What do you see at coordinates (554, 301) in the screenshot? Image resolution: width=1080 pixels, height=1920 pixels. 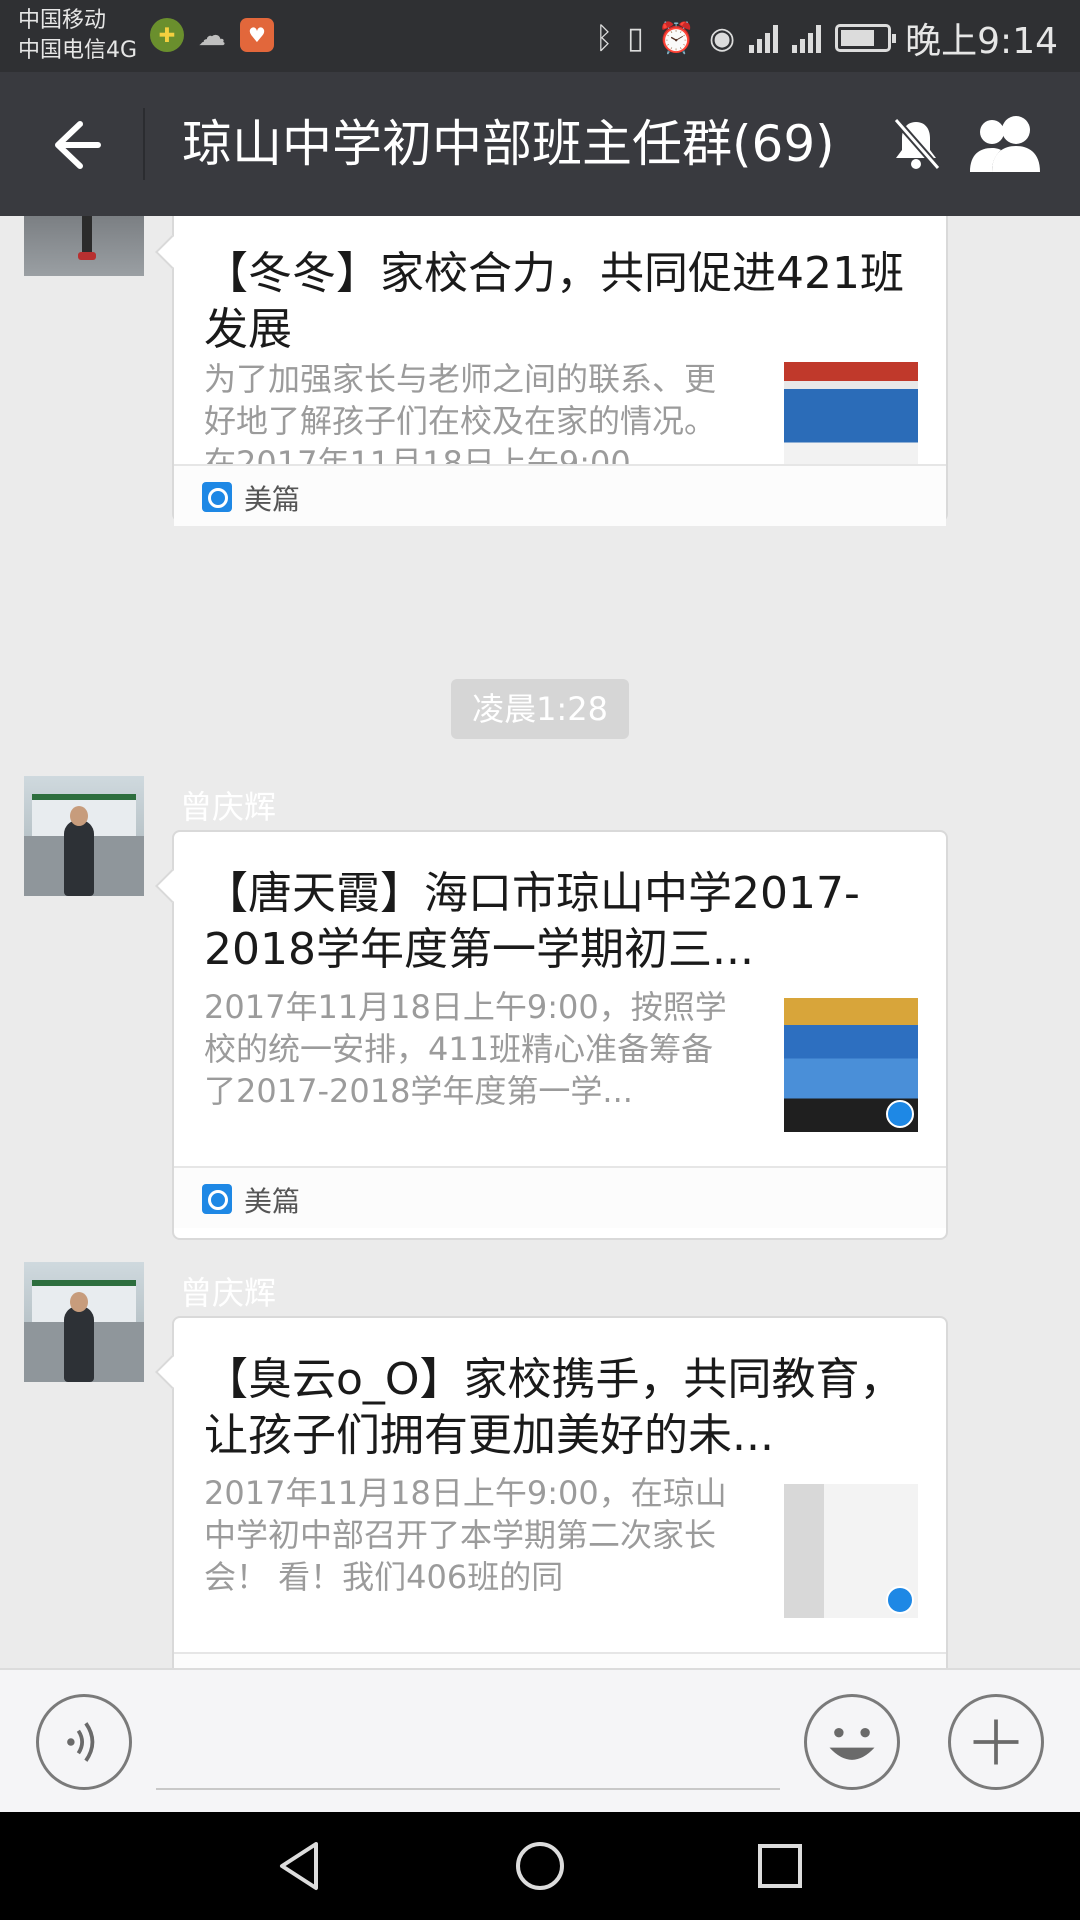 I see `card-title: 【冬冬】家校合力，共同促进421班发展` at bounding box center [554, 301].